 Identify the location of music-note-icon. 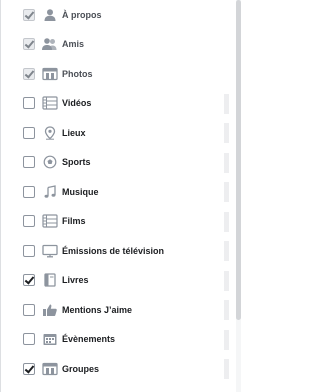
(49, 191).